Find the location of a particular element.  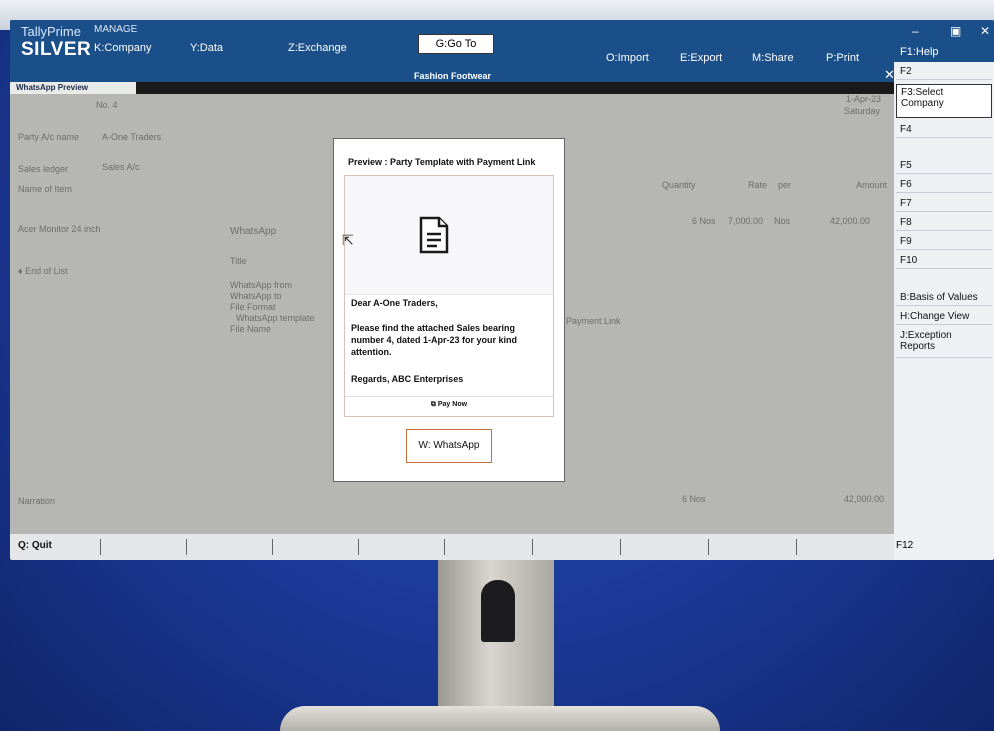

item-rate: 7,000.00 is located at coordinates (746, 221).